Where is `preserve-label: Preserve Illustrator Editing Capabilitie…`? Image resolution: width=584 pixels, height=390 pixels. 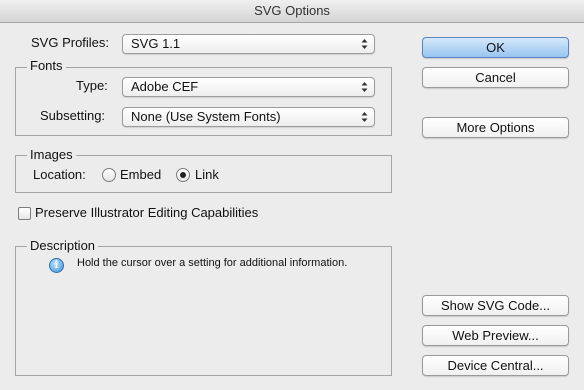
preserve-label: Preserve Illustrator Editing Capabilitie… is located at coordinates (146, 213).